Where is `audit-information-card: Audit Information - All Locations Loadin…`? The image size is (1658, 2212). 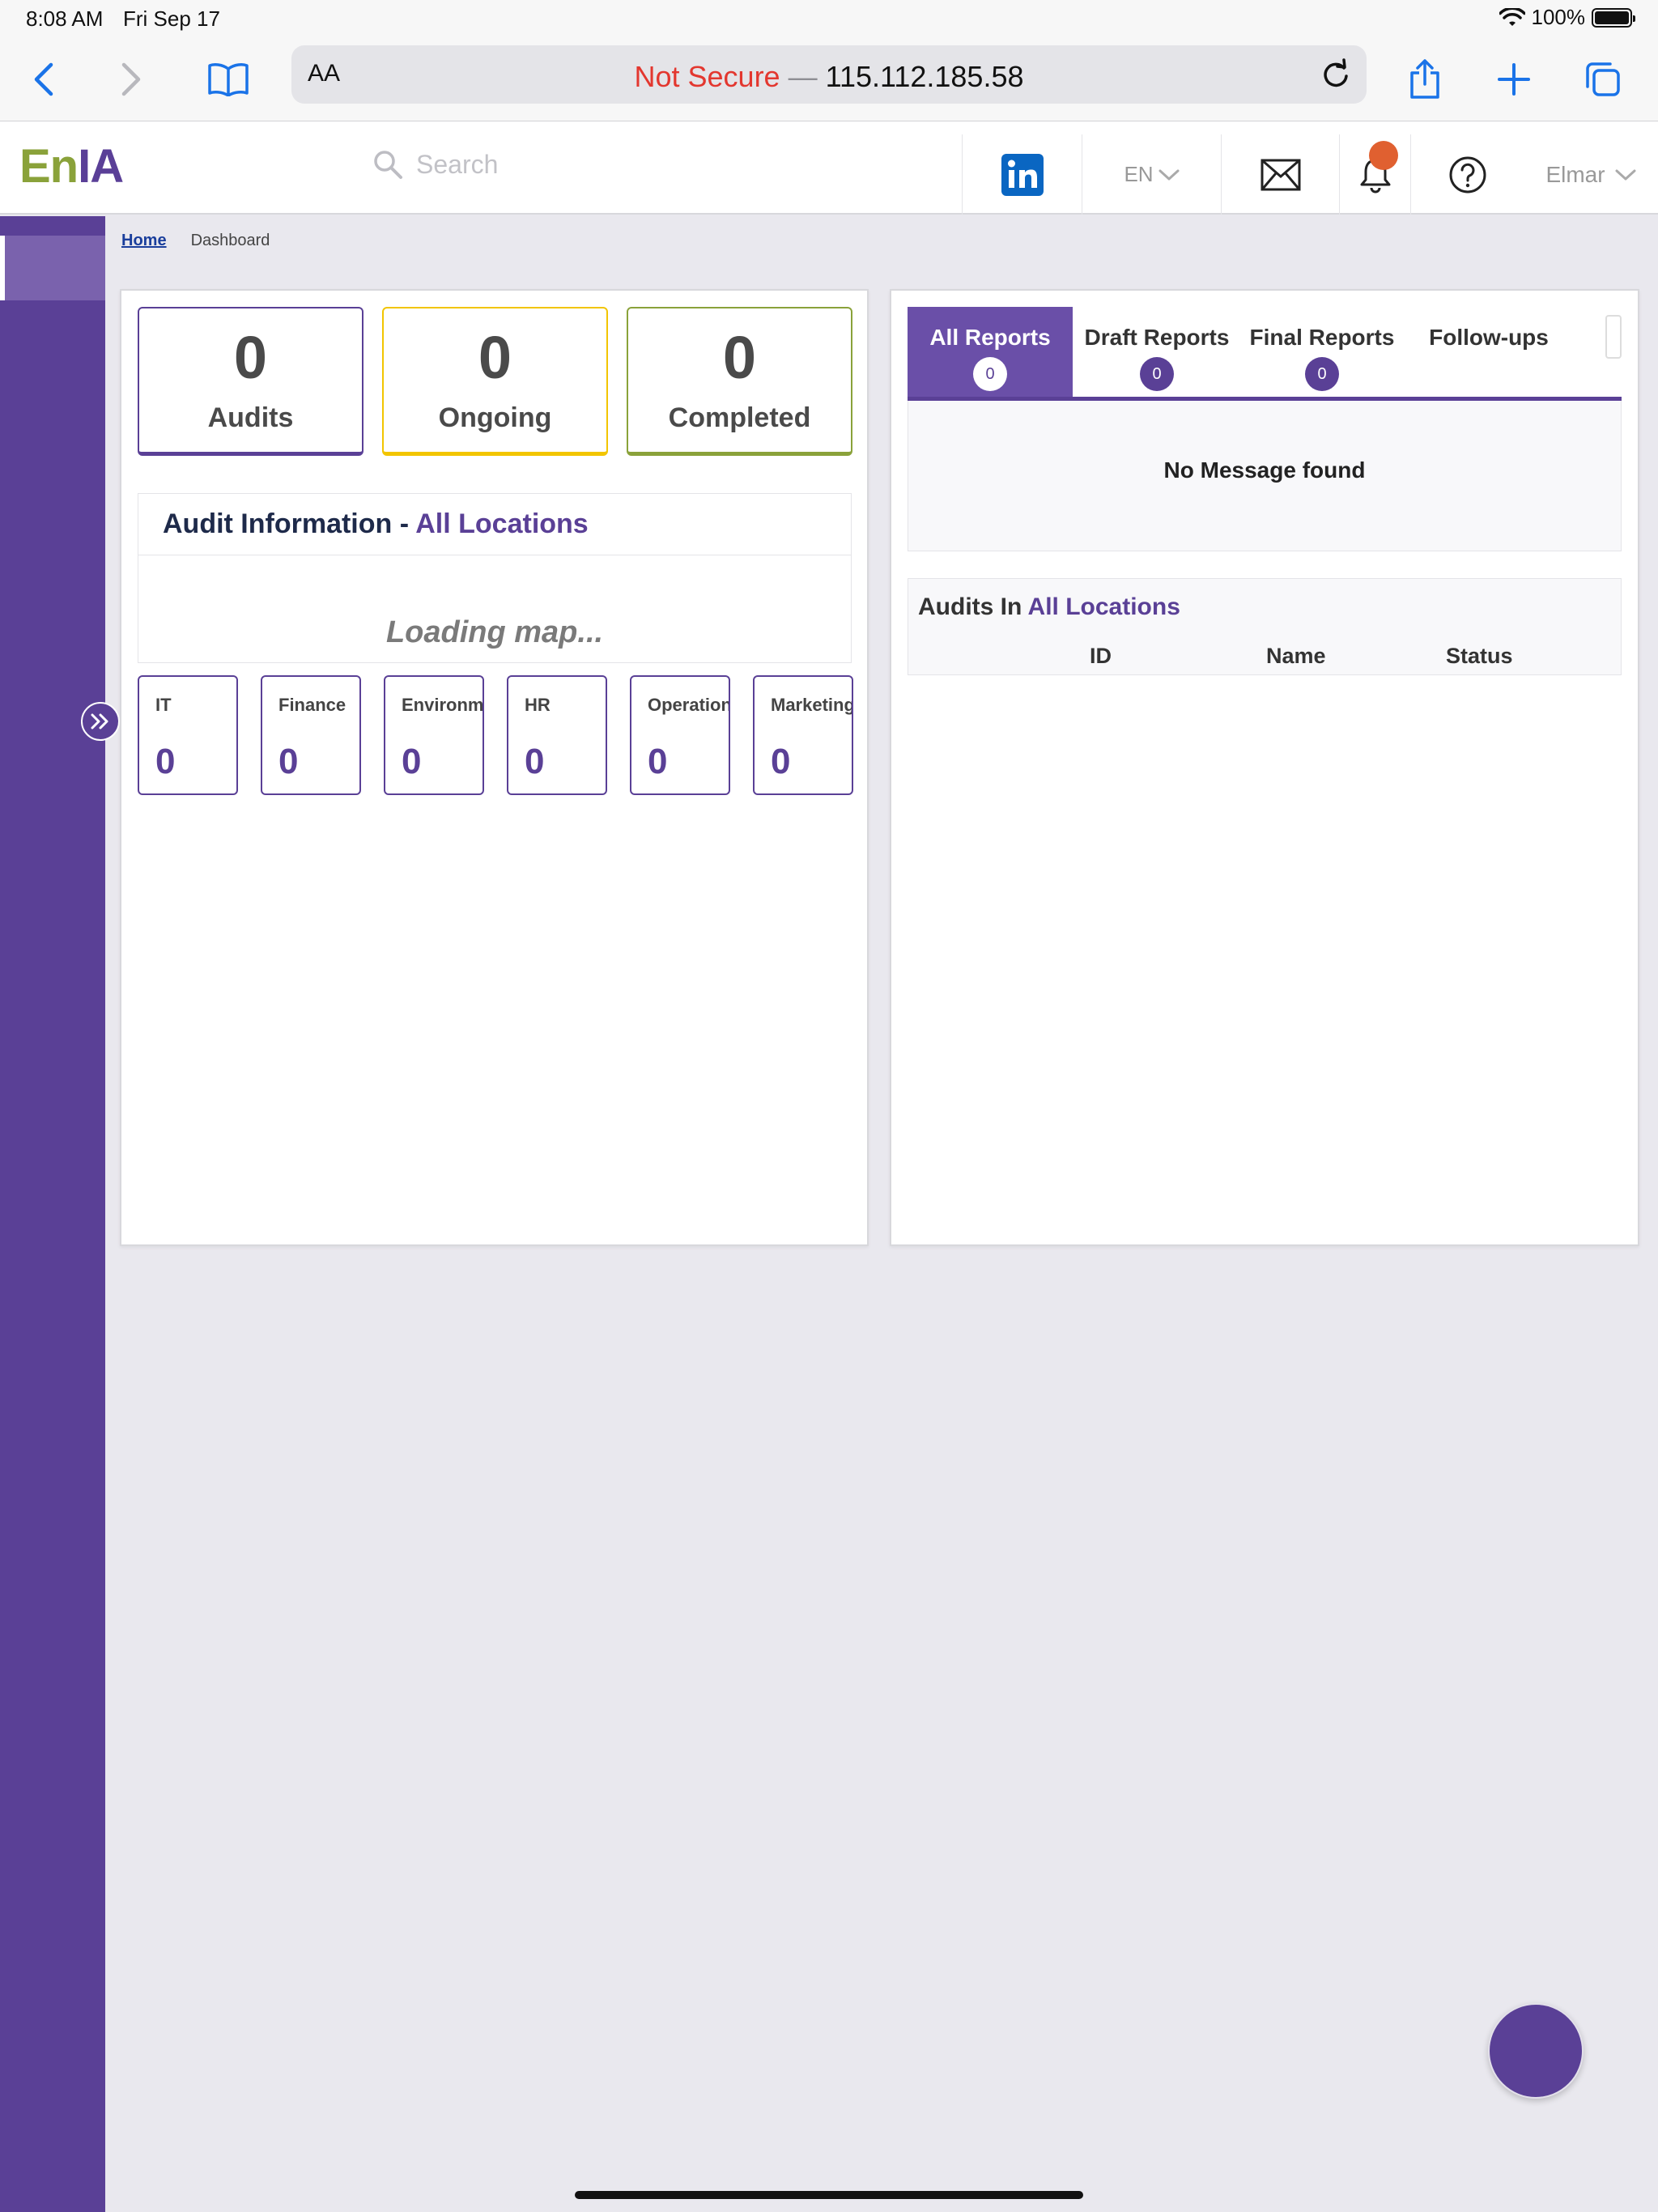 audit-information-card: Audit Information - All Locations Loadin… is located at coordinates (495, 578).